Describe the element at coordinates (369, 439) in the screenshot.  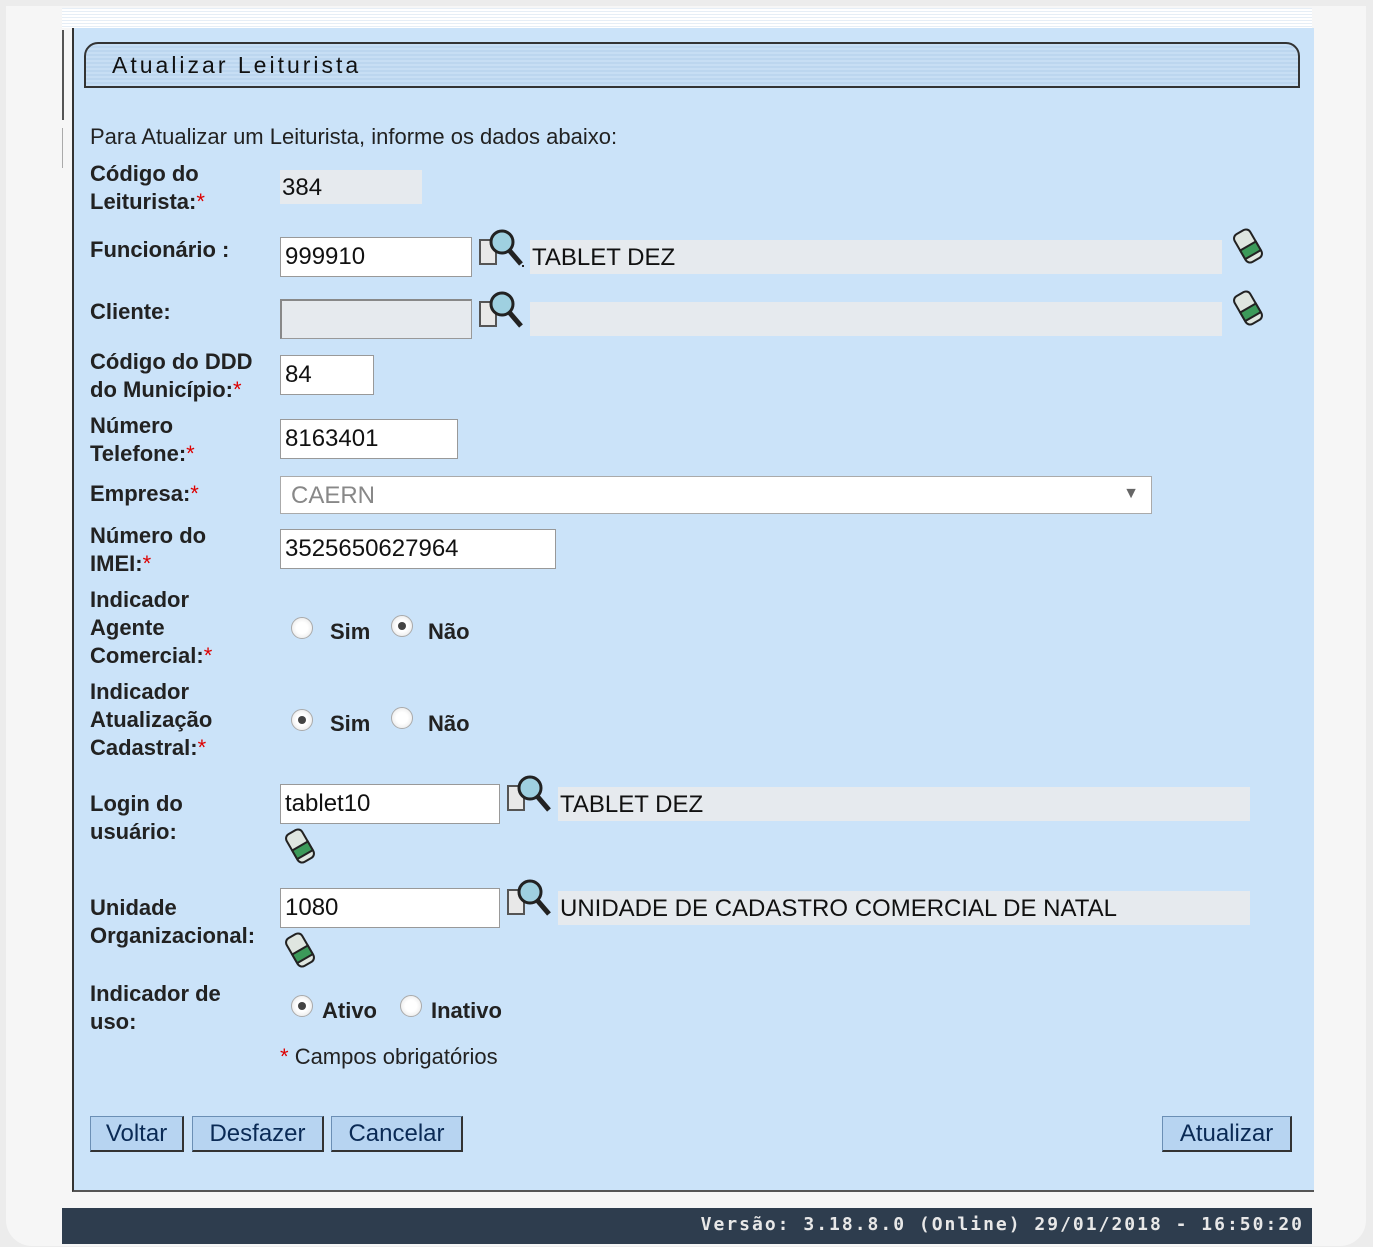
I see `telefone-input` at that location.